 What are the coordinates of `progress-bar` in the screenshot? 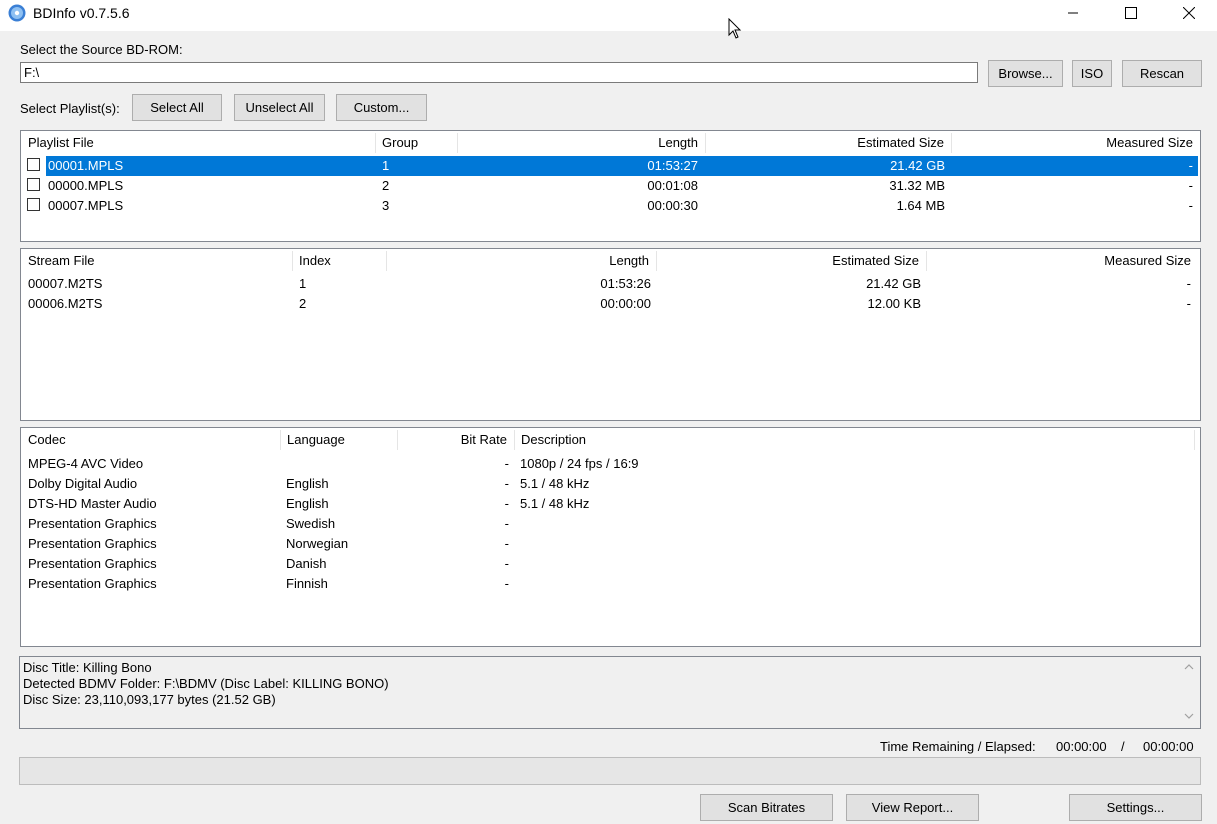 It's located at (610, 771).